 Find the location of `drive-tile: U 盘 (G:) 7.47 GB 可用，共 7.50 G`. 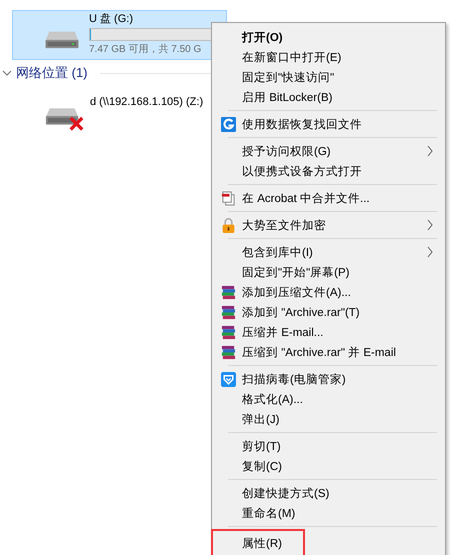

drive-tile: U 盘 (G:) 7.47 GB 可用，共 7.50 G is located at coordinates (119, 35).